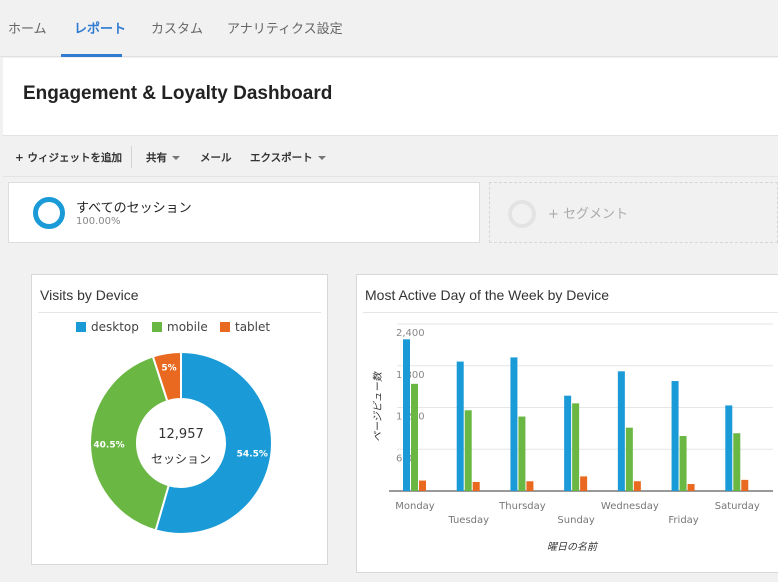 This screenshot has height=582, width=778. I want to click on title-bar: Engagement & Loyalty Dashboard, so click(390, 97).